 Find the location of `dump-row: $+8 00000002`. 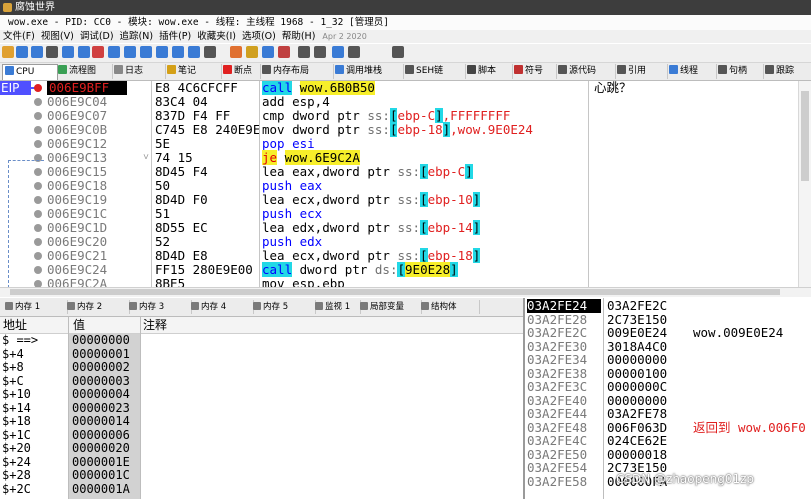

dump-row: $+8 00000002 is located at coordinates (261, 367).